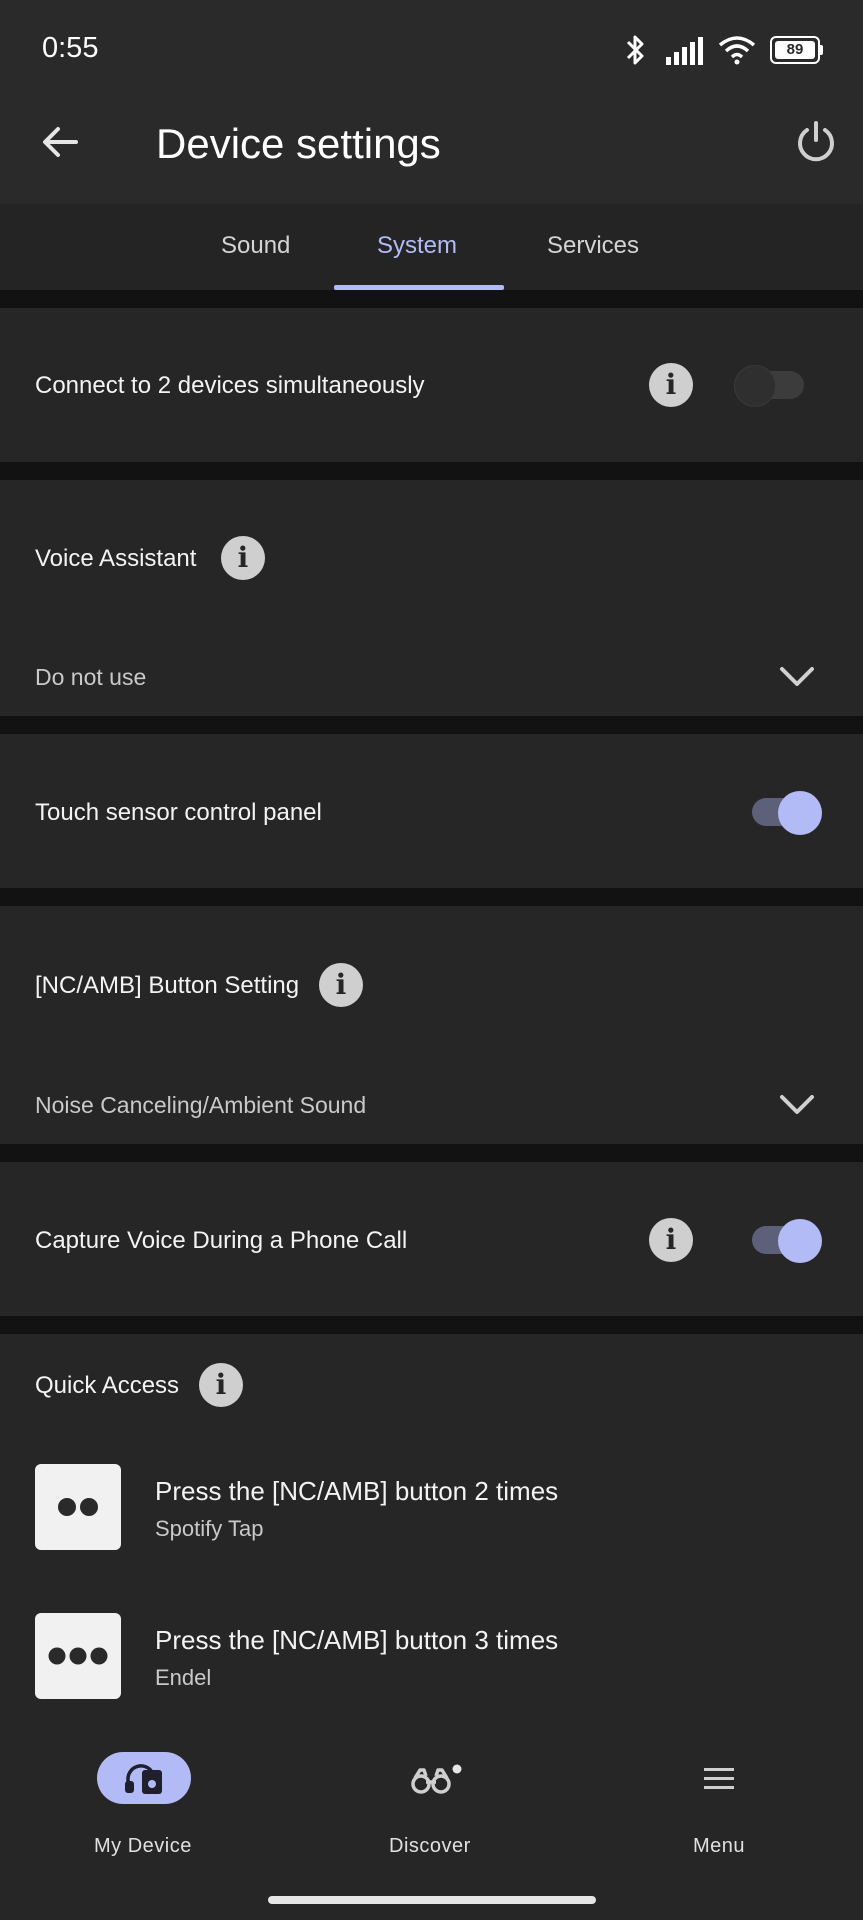 Image resolution: width=863 pixels, height=1920 pixels. Describe the element at coordinates (221, 1240) in the screenshot. I see `capture-voice-label: Capture Voice During a Phone Call` at that location.